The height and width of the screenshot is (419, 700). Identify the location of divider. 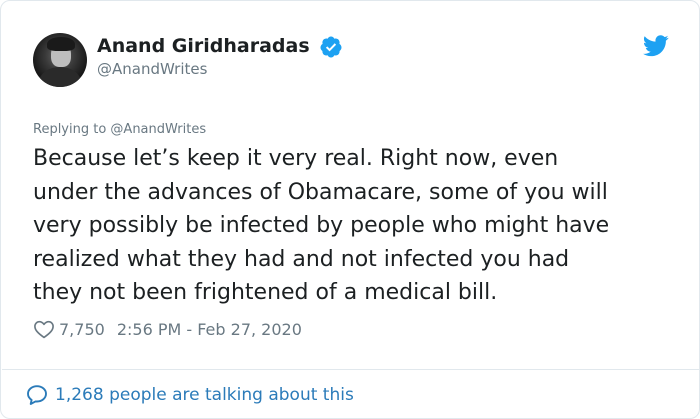
(351, 369).